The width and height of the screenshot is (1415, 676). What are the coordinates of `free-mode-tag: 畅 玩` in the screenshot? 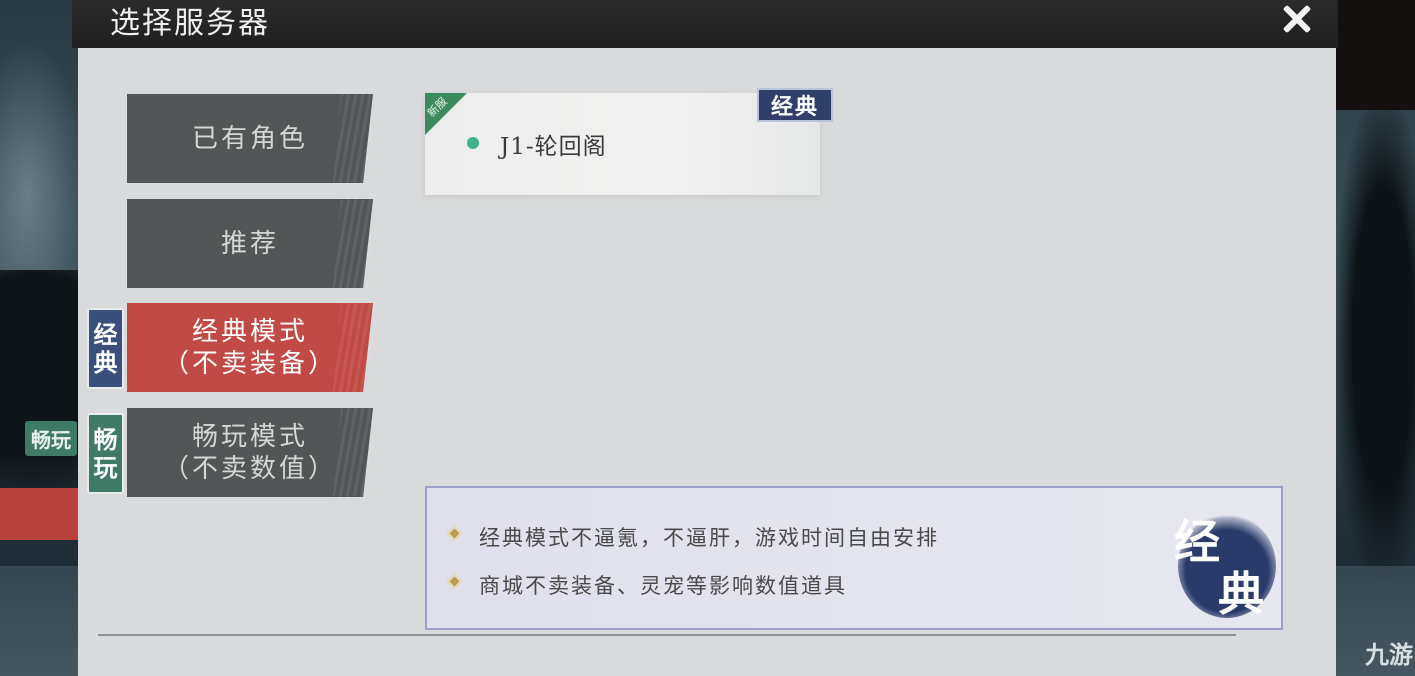 It's located at (105, 453).